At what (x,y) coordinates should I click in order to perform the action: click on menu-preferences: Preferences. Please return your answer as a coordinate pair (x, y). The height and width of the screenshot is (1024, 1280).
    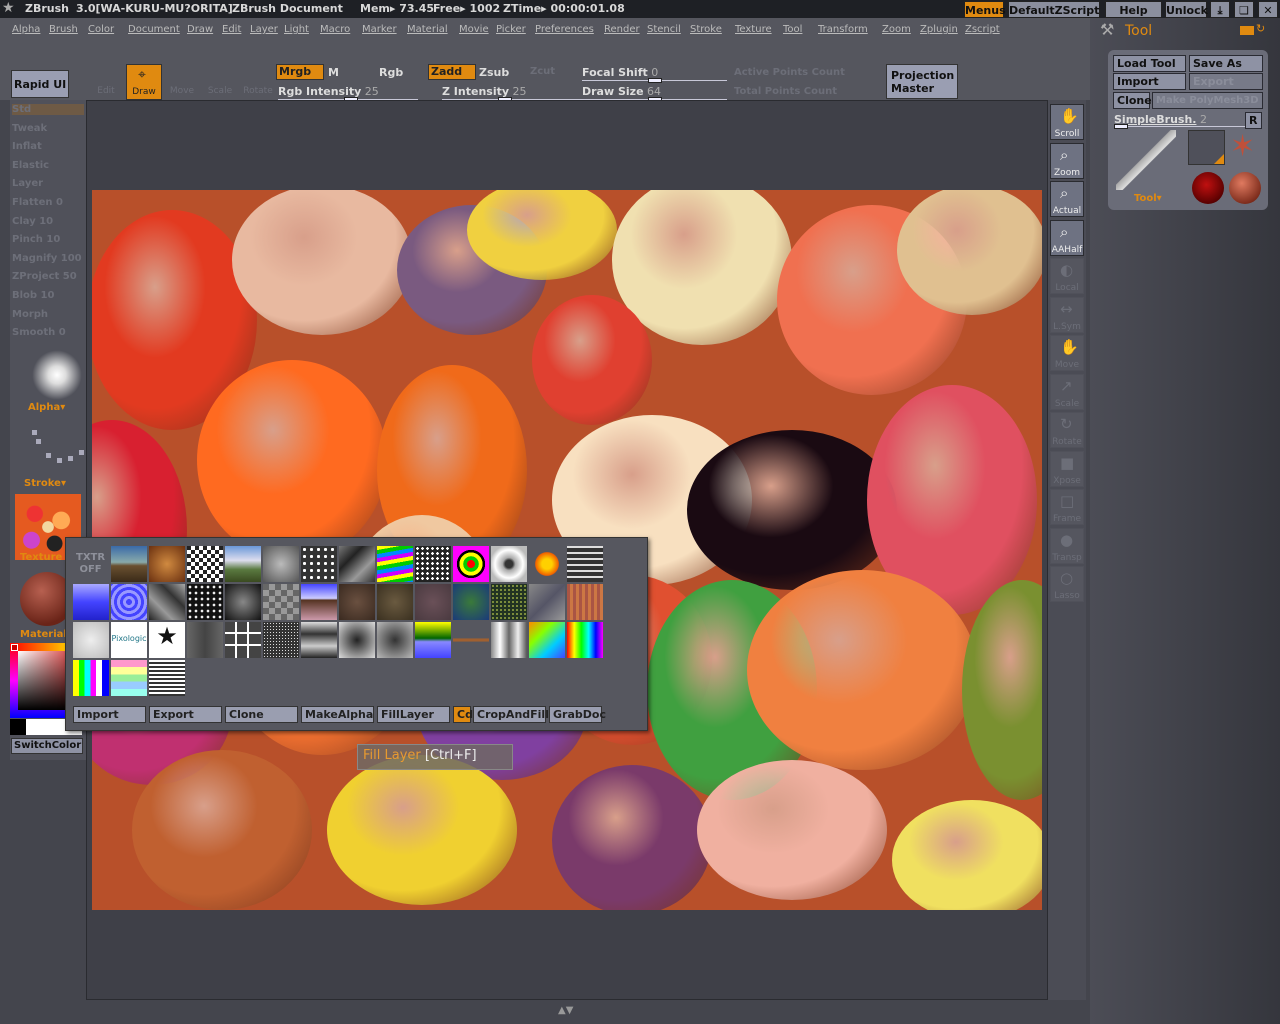
    Looking at the image, I should click on (564, 29).